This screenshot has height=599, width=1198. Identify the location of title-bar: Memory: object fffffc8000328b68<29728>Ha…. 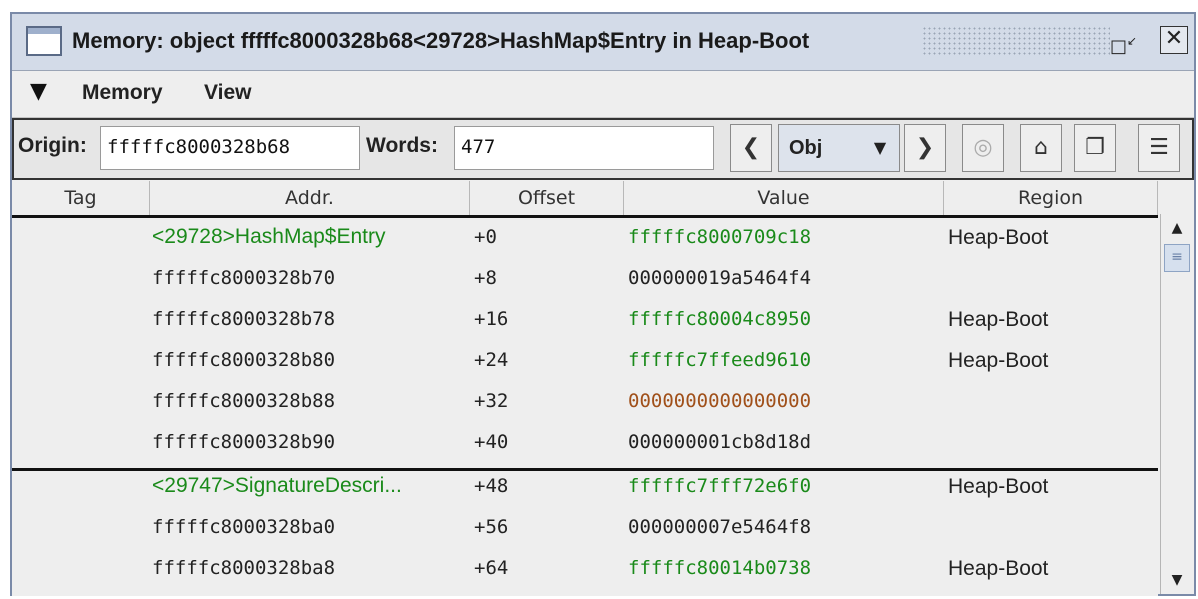
(603, 42).